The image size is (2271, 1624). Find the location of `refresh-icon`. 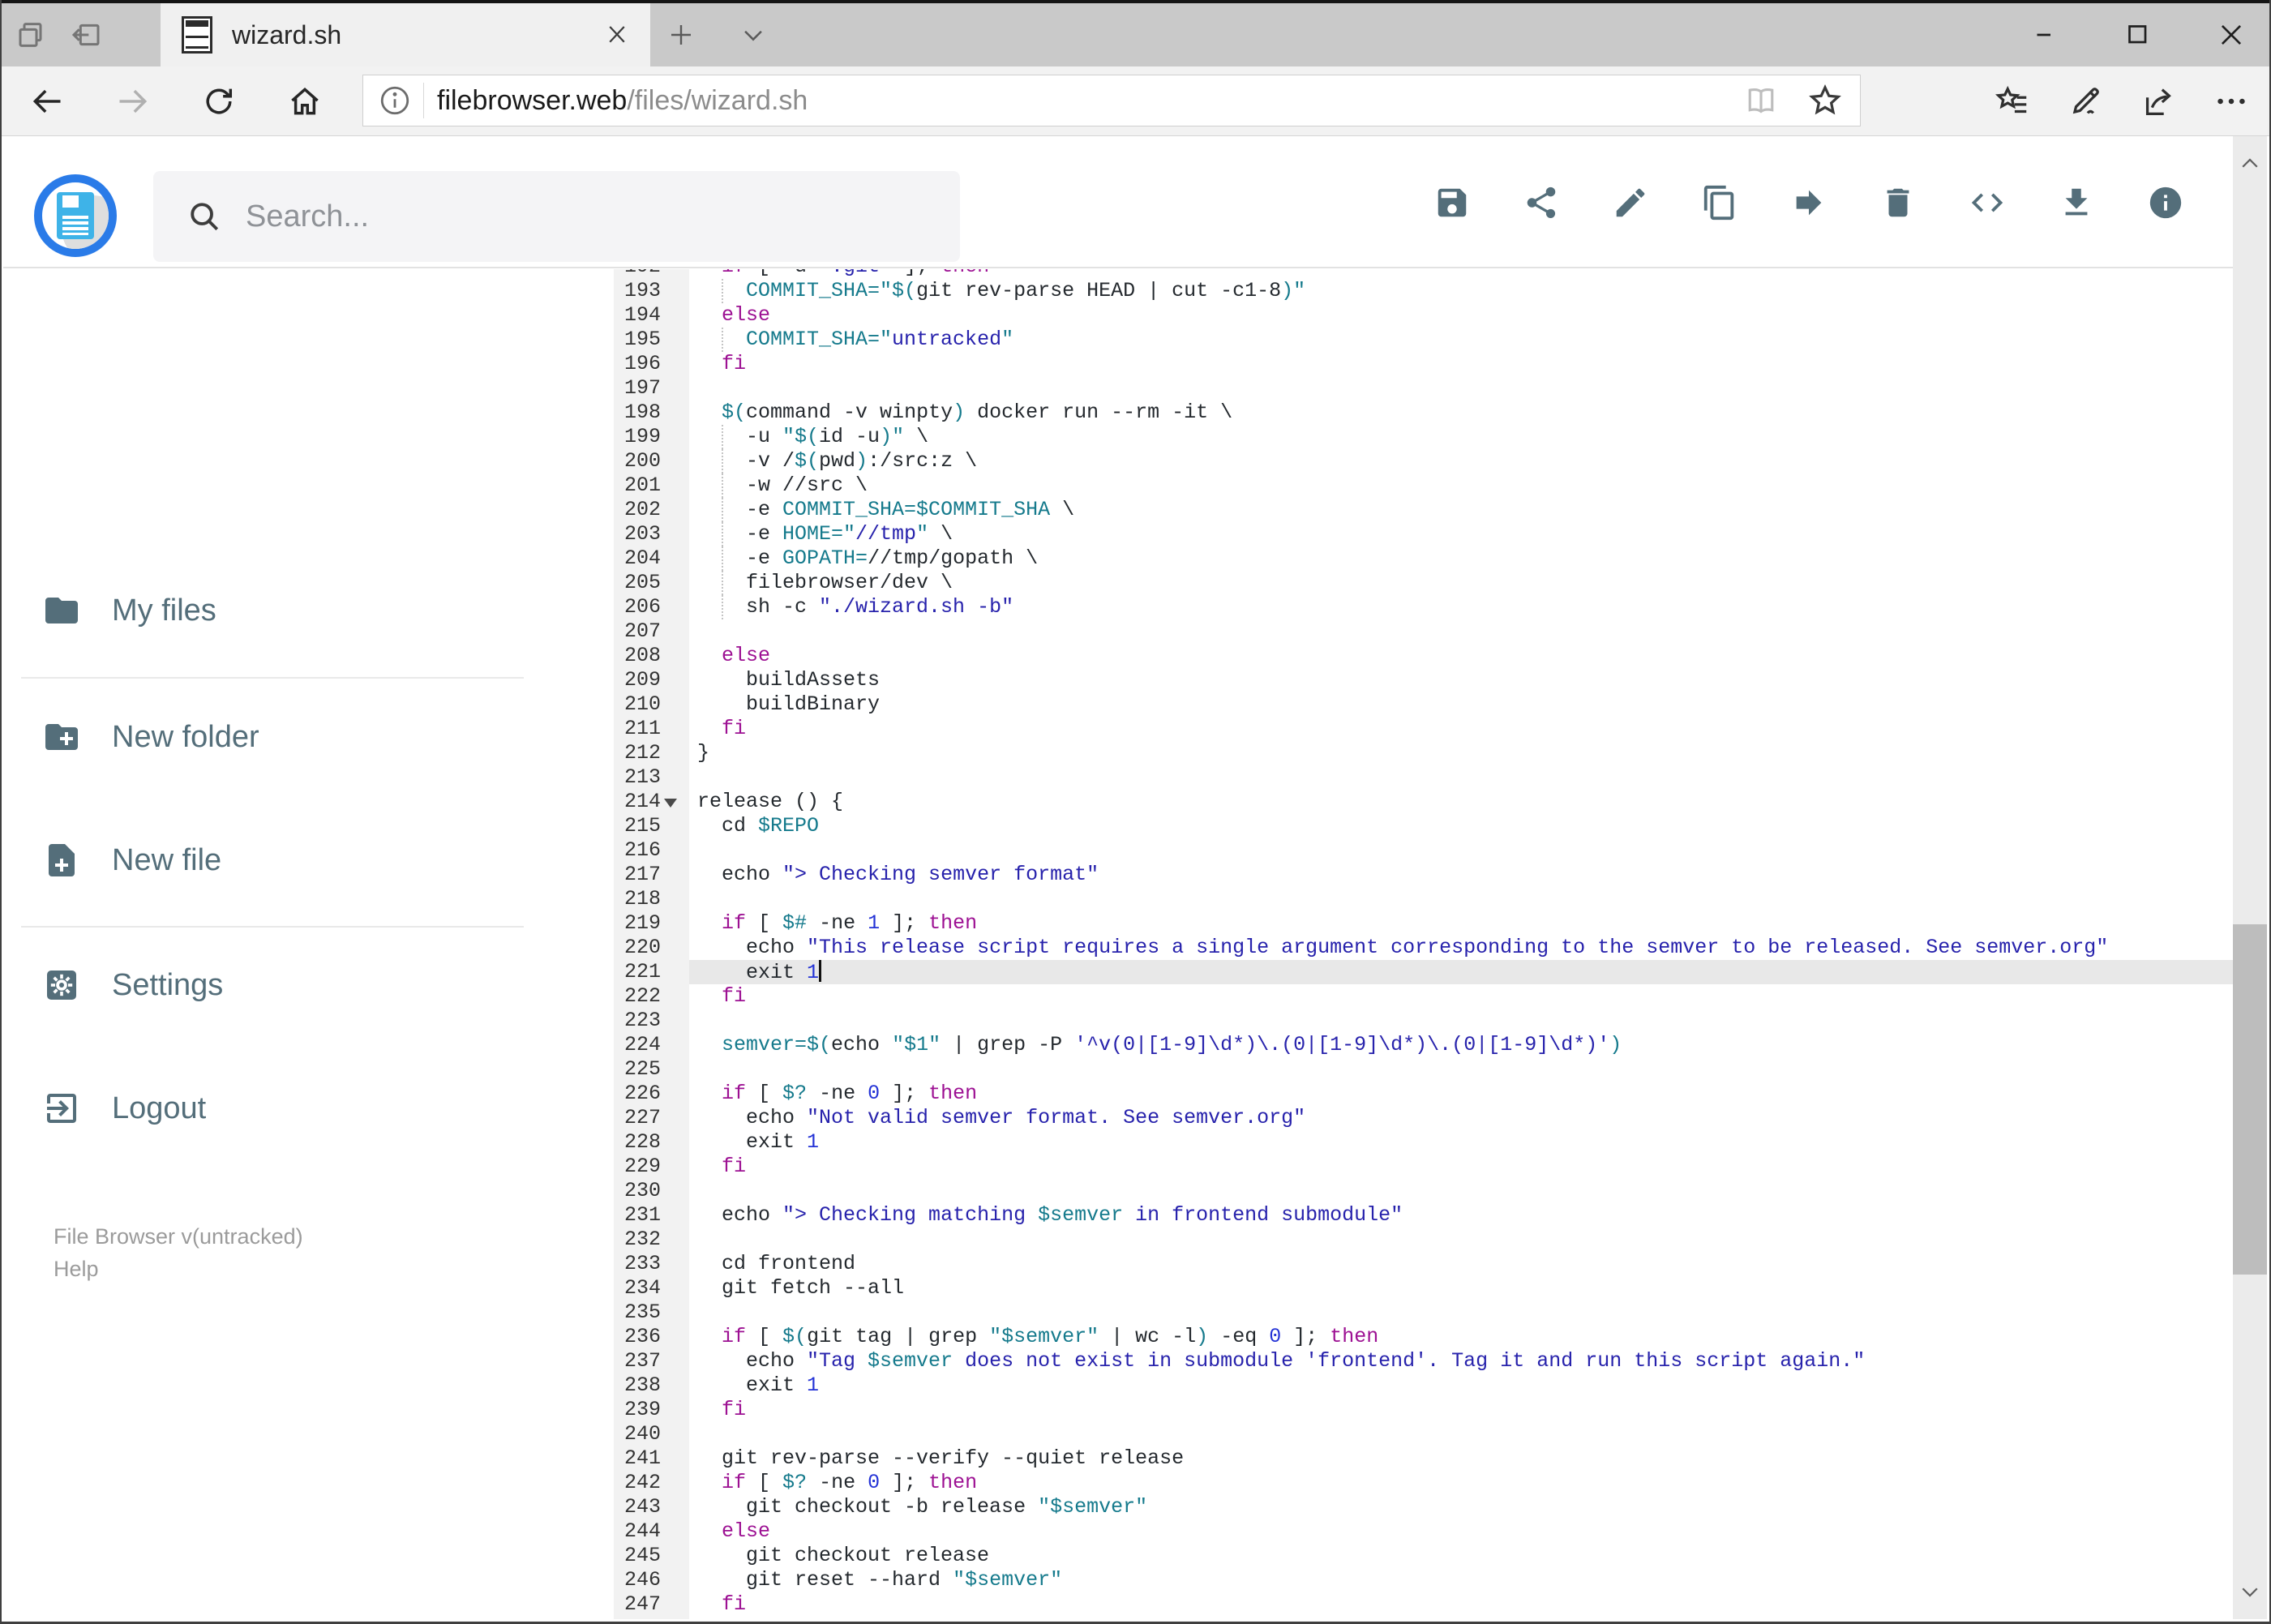

refresh-icon is located at coordinates (219, 102).